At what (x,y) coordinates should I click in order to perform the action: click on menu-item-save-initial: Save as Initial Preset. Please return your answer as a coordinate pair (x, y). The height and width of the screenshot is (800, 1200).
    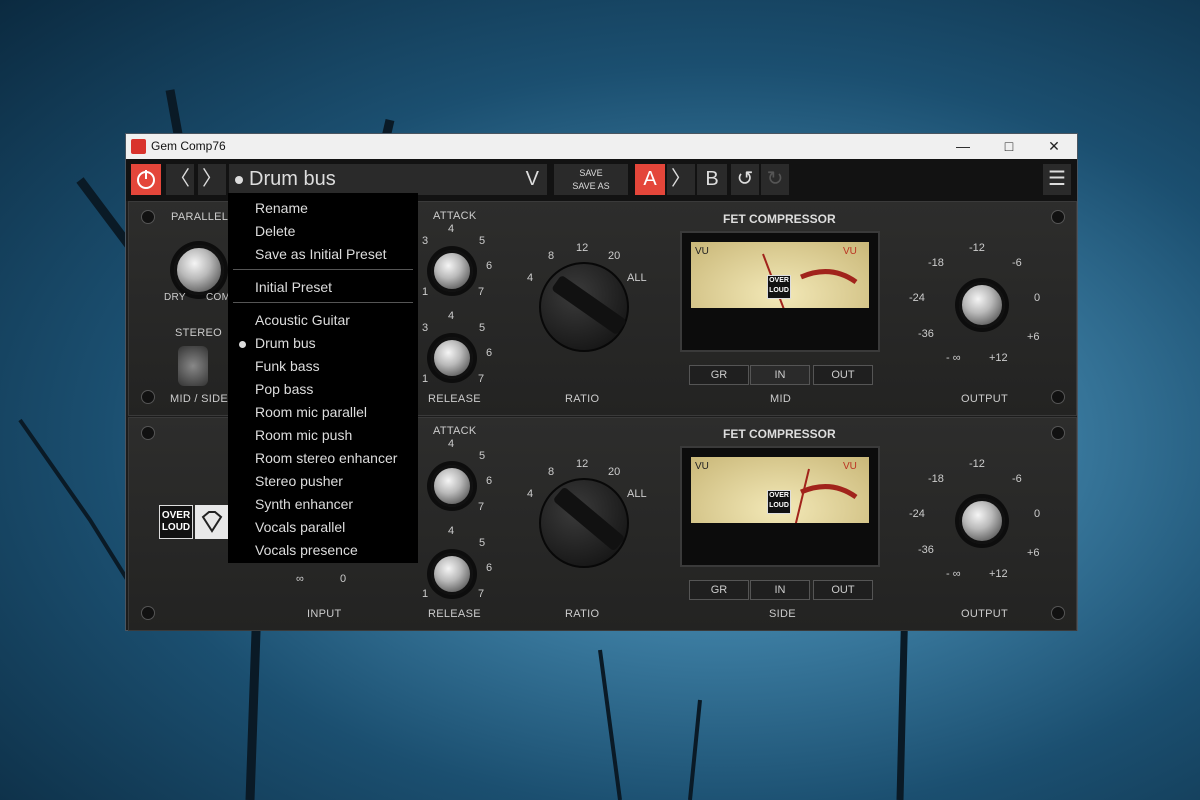
    Looking at the image, I should click on (321, 254).